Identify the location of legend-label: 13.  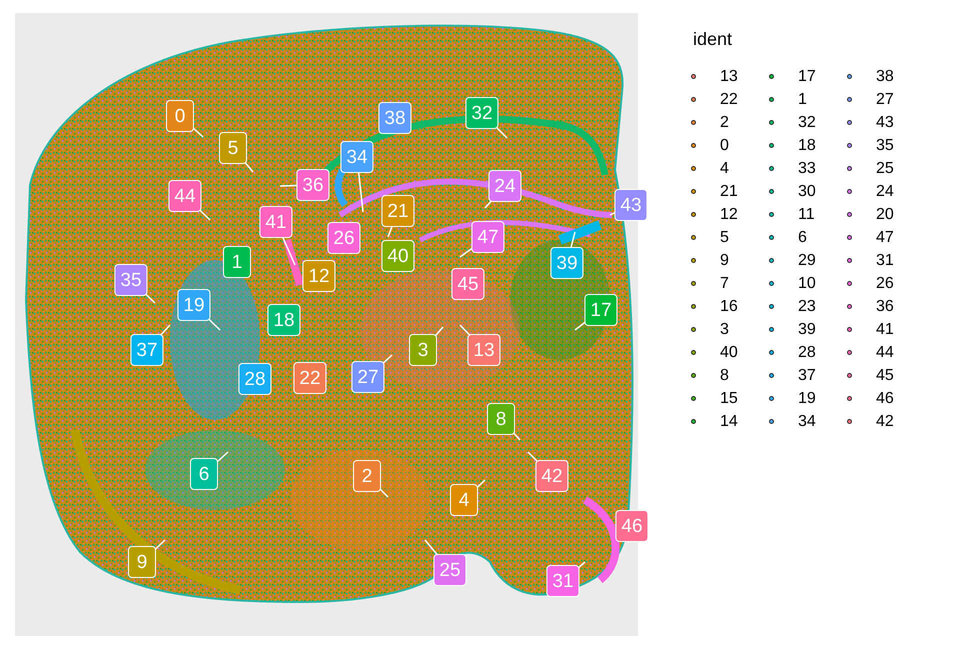
(729, 76).